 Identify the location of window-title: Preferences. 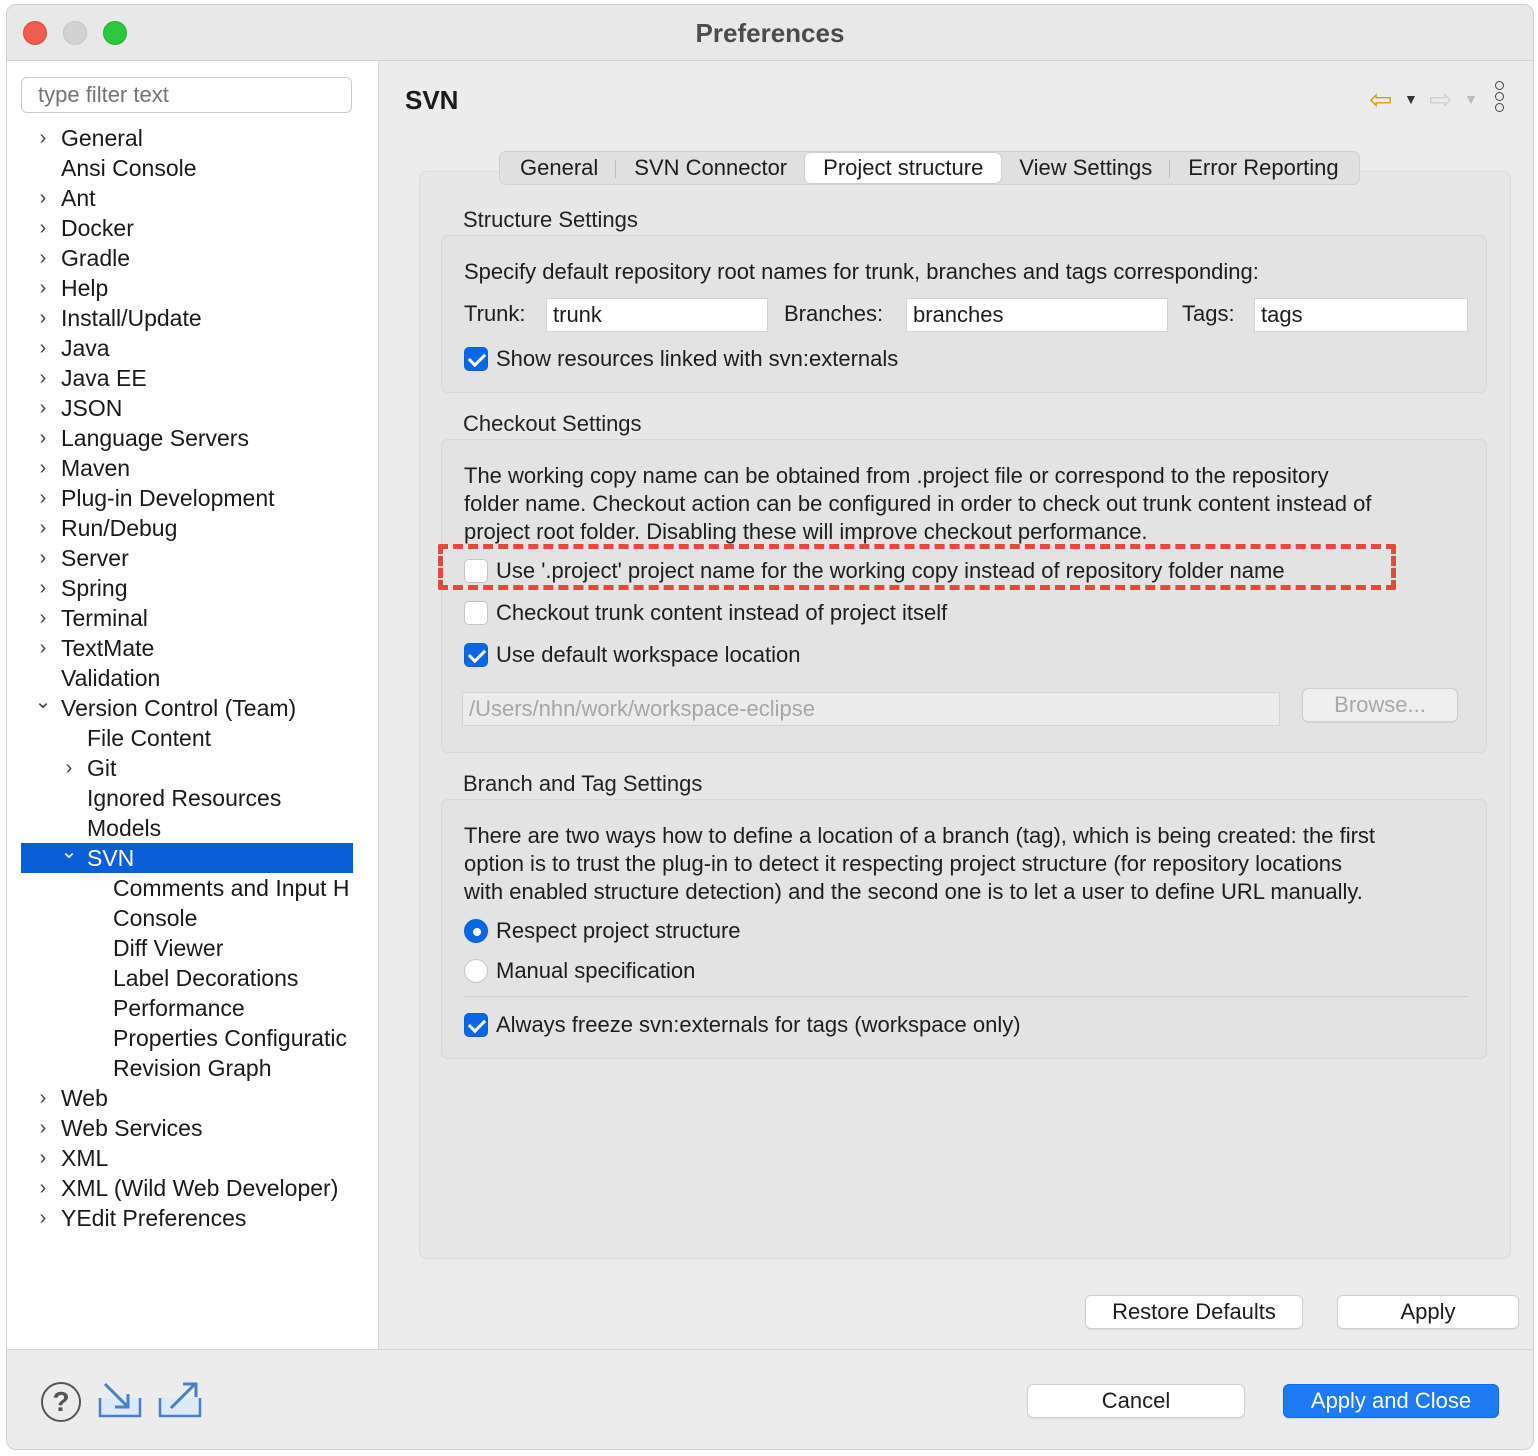
(770, 33).